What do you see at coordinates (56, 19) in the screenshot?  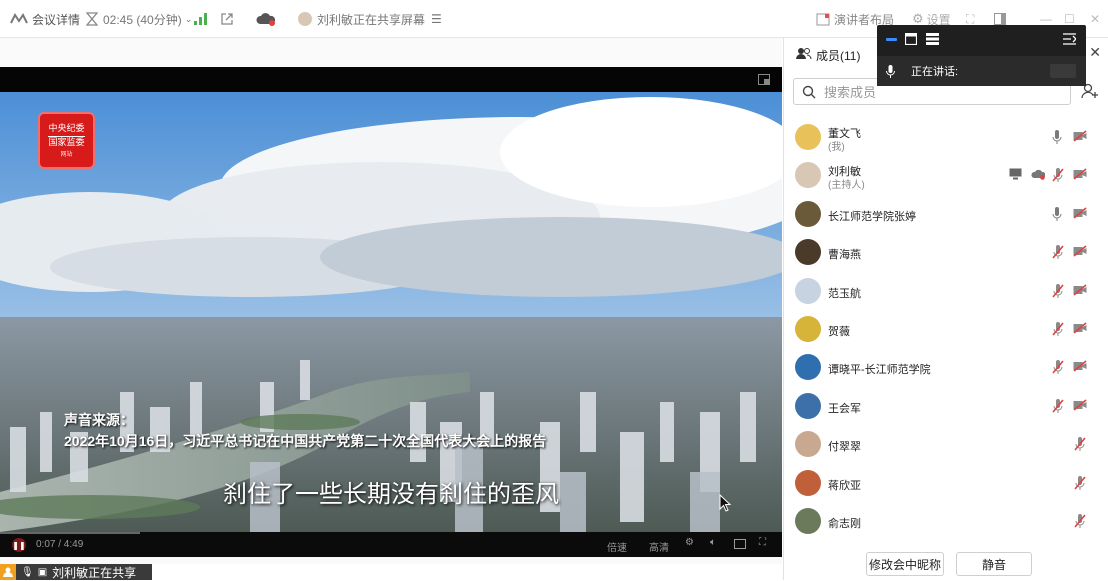 I see `meeting-details-label: 会议详情` at bounding box center [56, 19].